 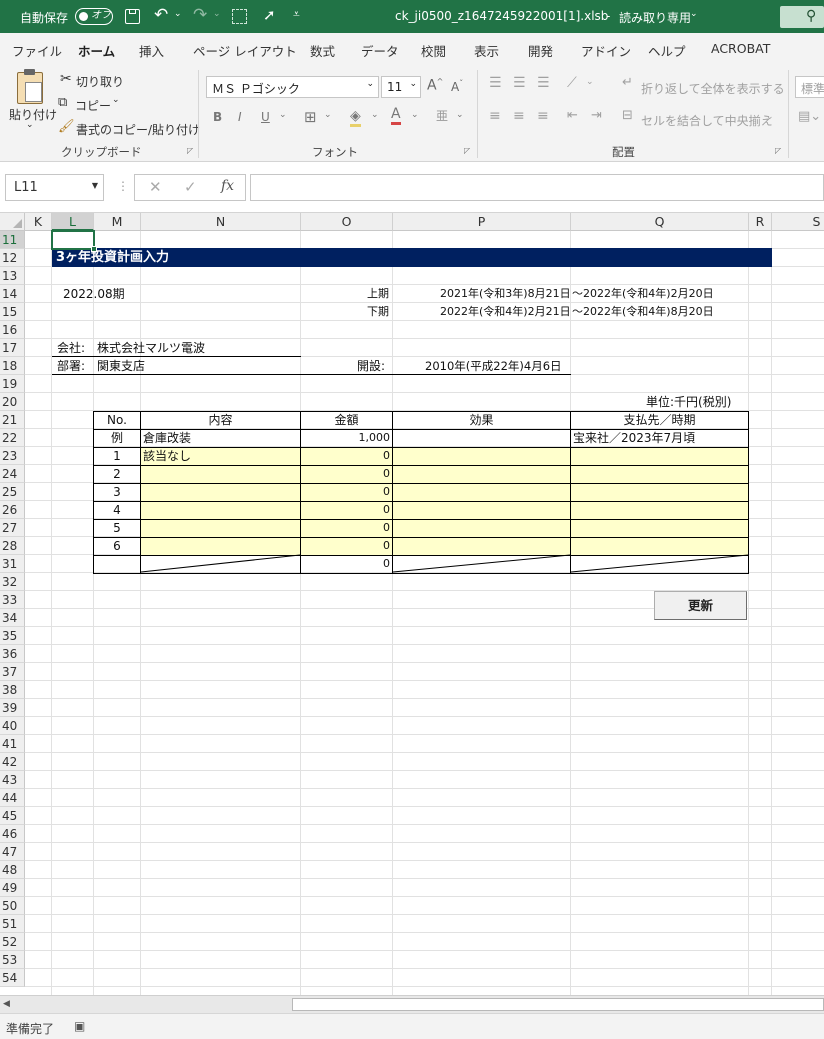 What do you see at coordinates (217, 117) in the screenshot?
I see `bold-button: B` at bounding box center [217, 117].